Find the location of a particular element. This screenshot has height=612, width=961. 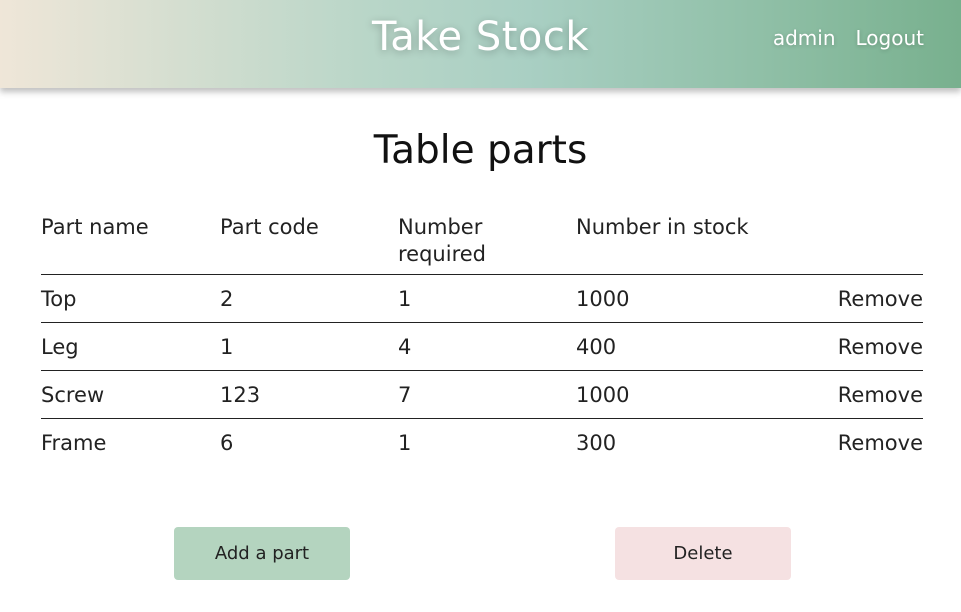

table-row: Leg 1 4 400 Remove is located at coordinates (482, 346).